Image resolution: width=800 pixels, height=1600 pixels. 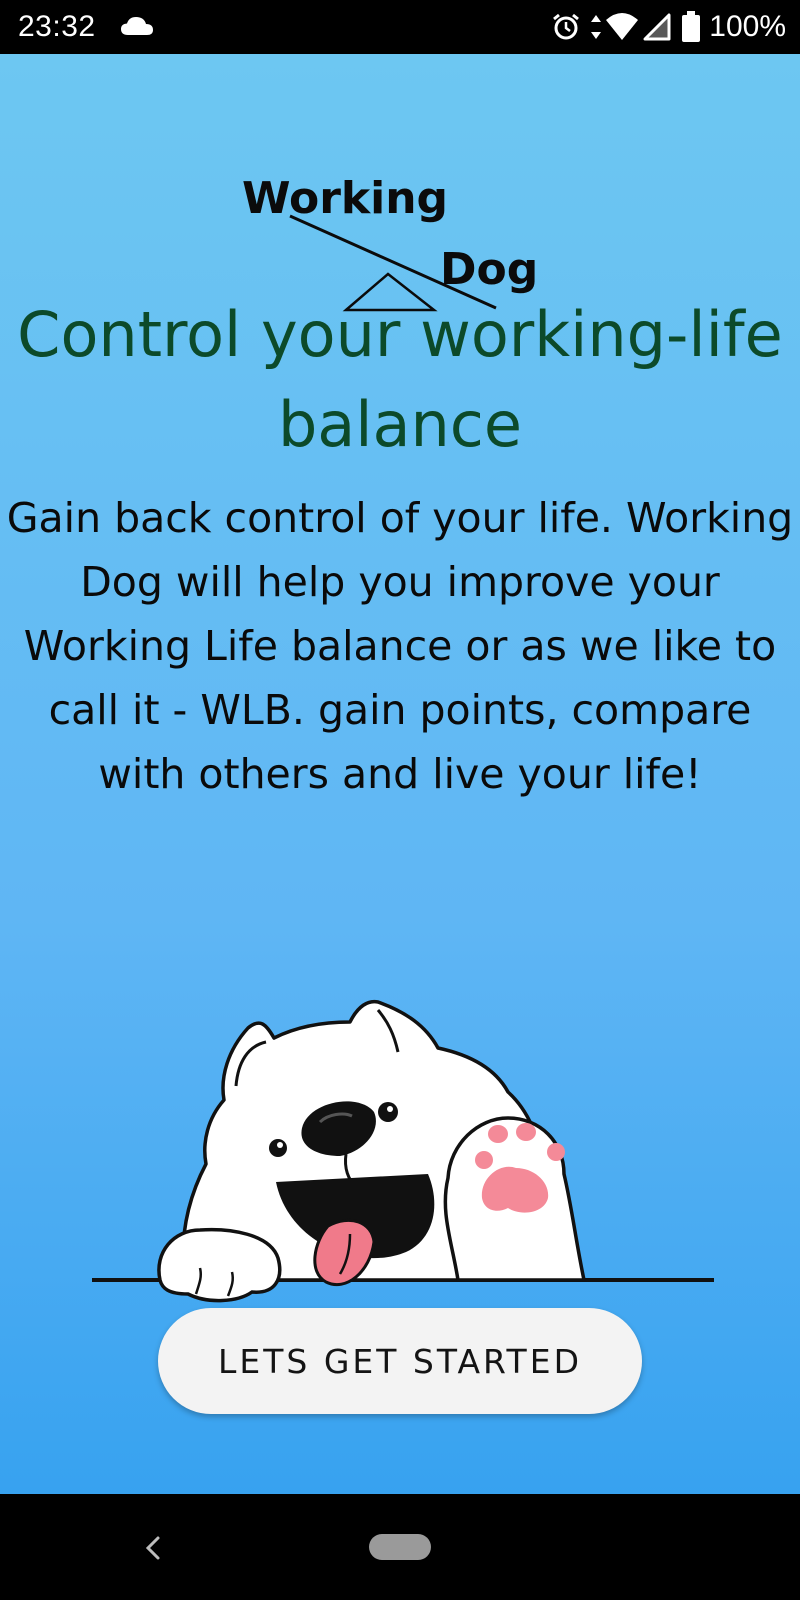 What do you see at coordinates (400, 1361) in the screenshot?
I see `get-started-button: LETS GET STARTED` at bounding box center [400, 1361].